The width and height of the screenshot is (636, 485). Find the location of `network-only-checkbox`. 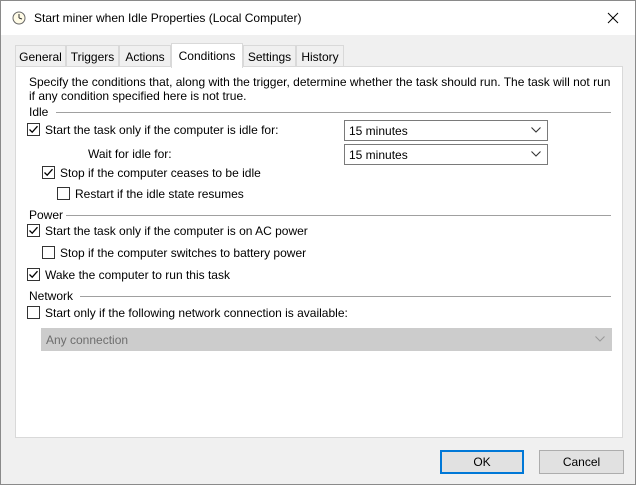

network-only-checkbox is located at coordinates (33, 312).